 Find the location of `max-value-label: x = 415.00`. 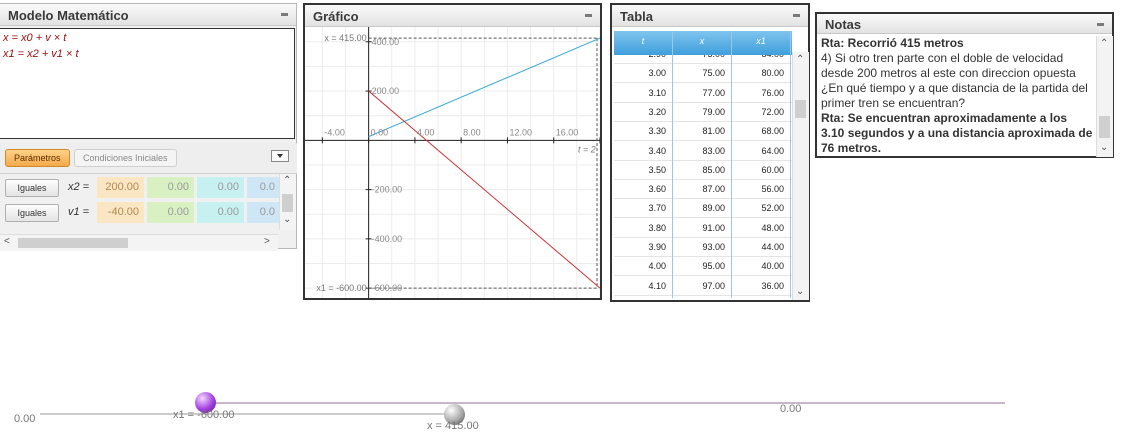

max-value-label: x = 415.00 is located at coordinates (345, 38).